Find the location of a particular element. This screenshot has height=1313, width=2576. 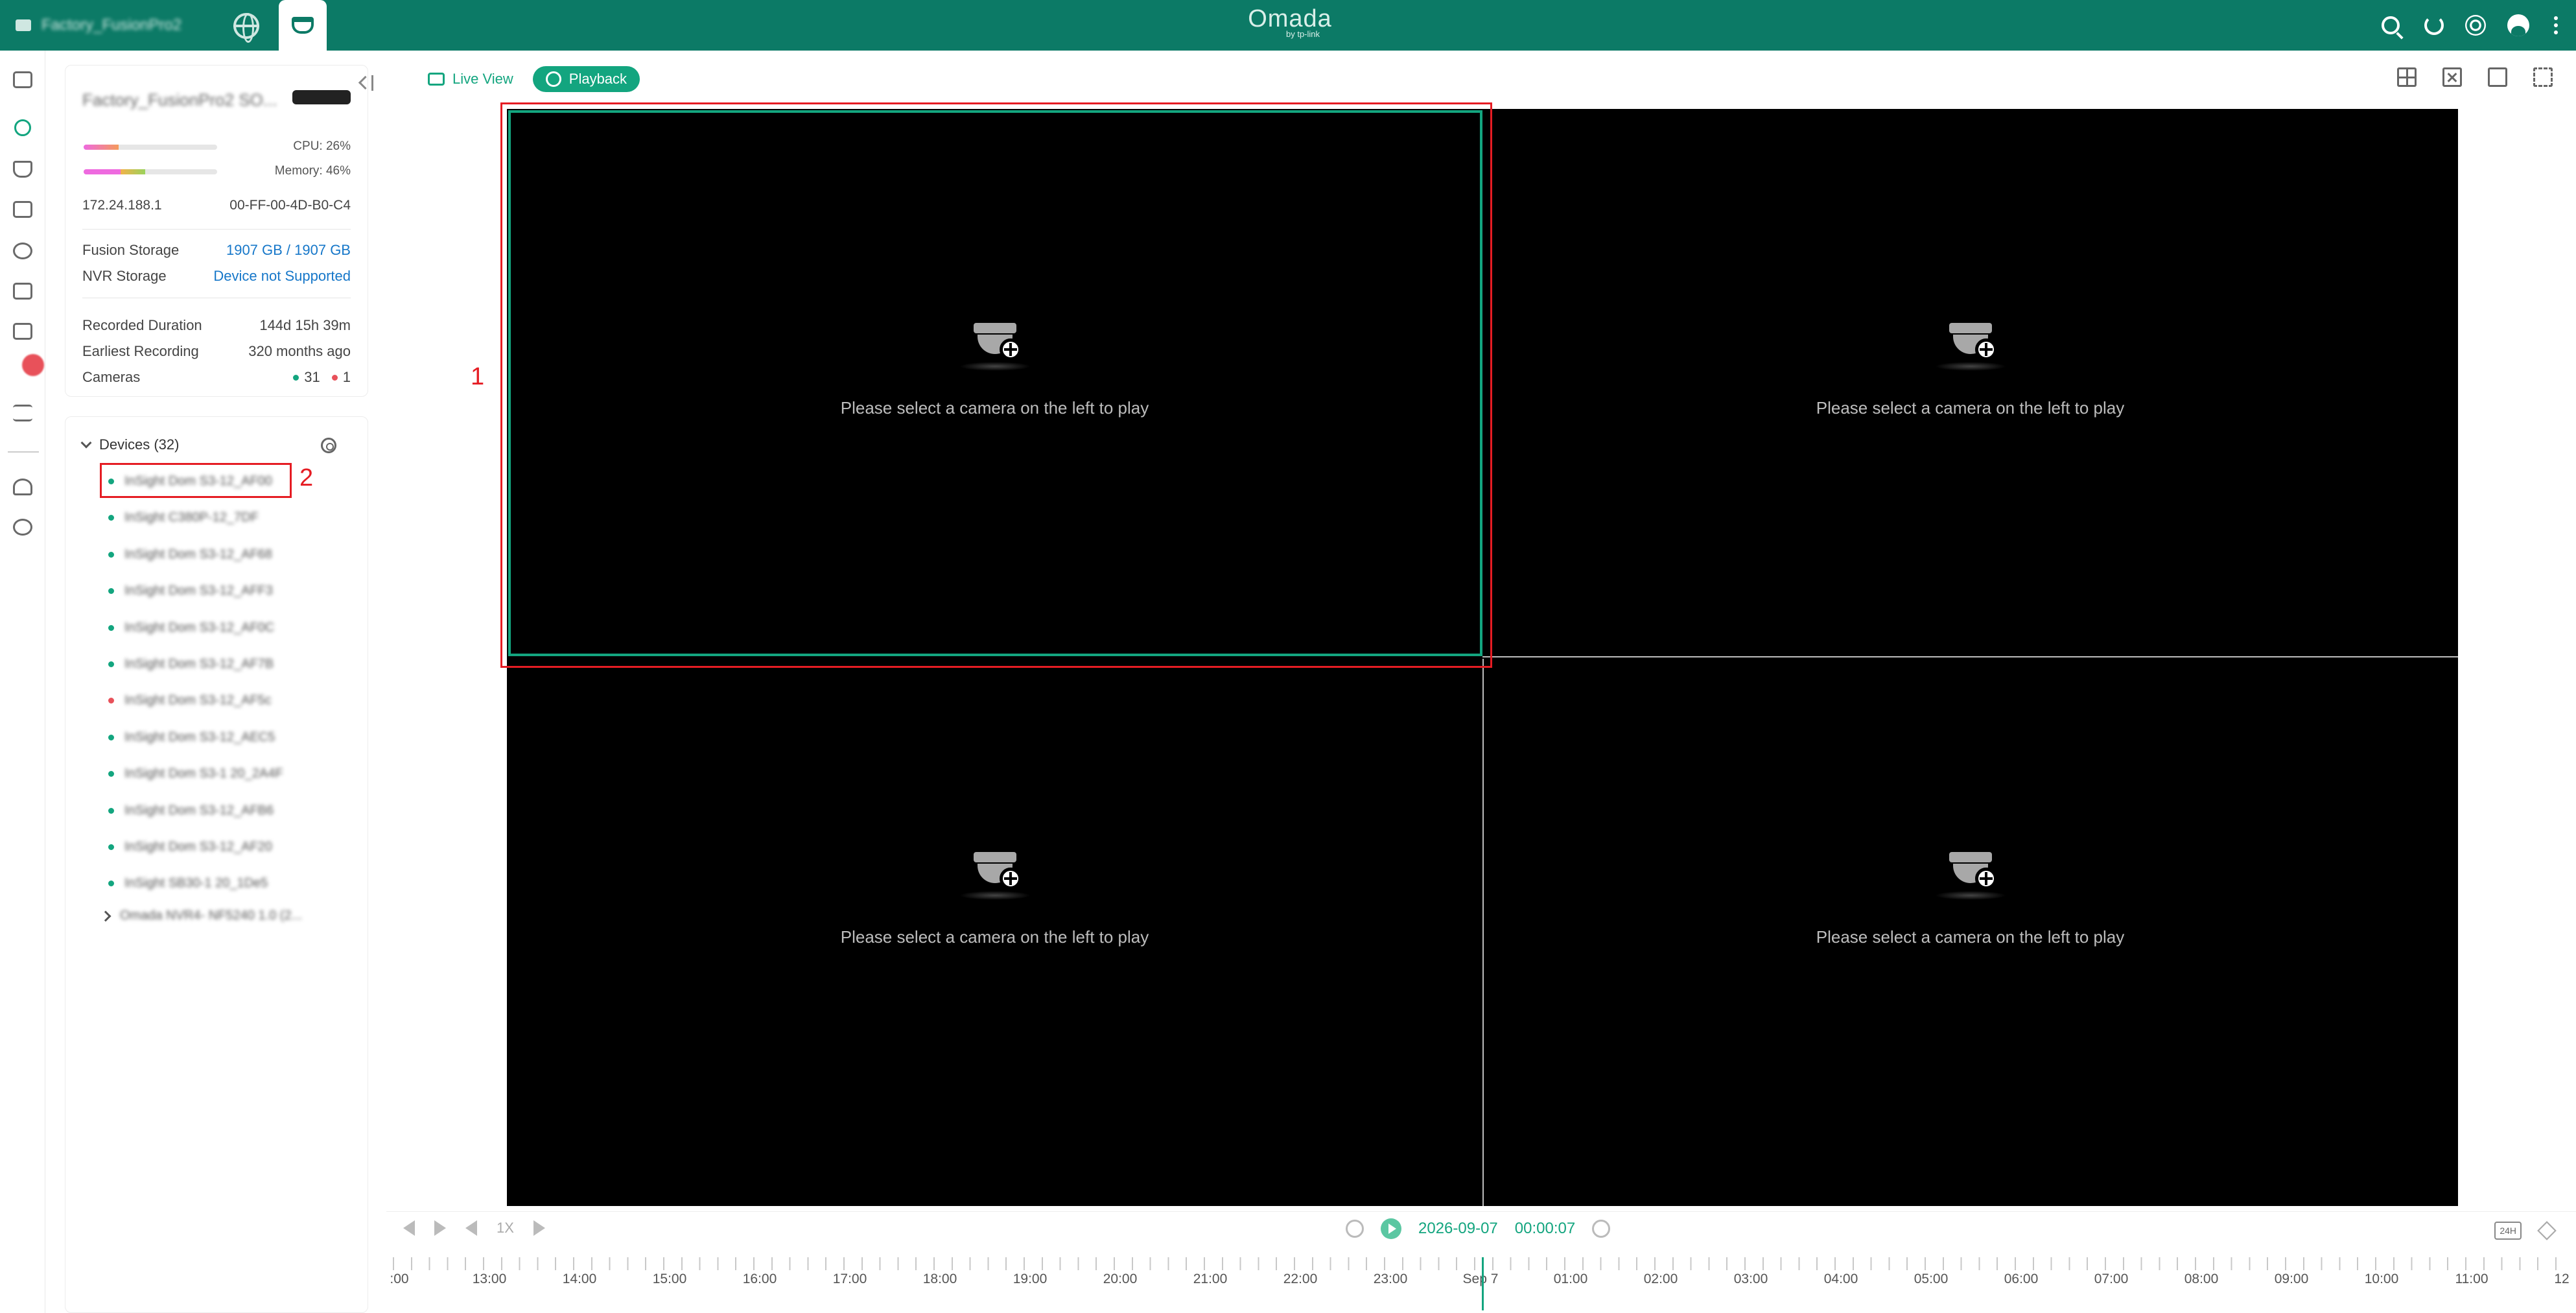

speed-up-icon is located at coordinates (539, 1228).